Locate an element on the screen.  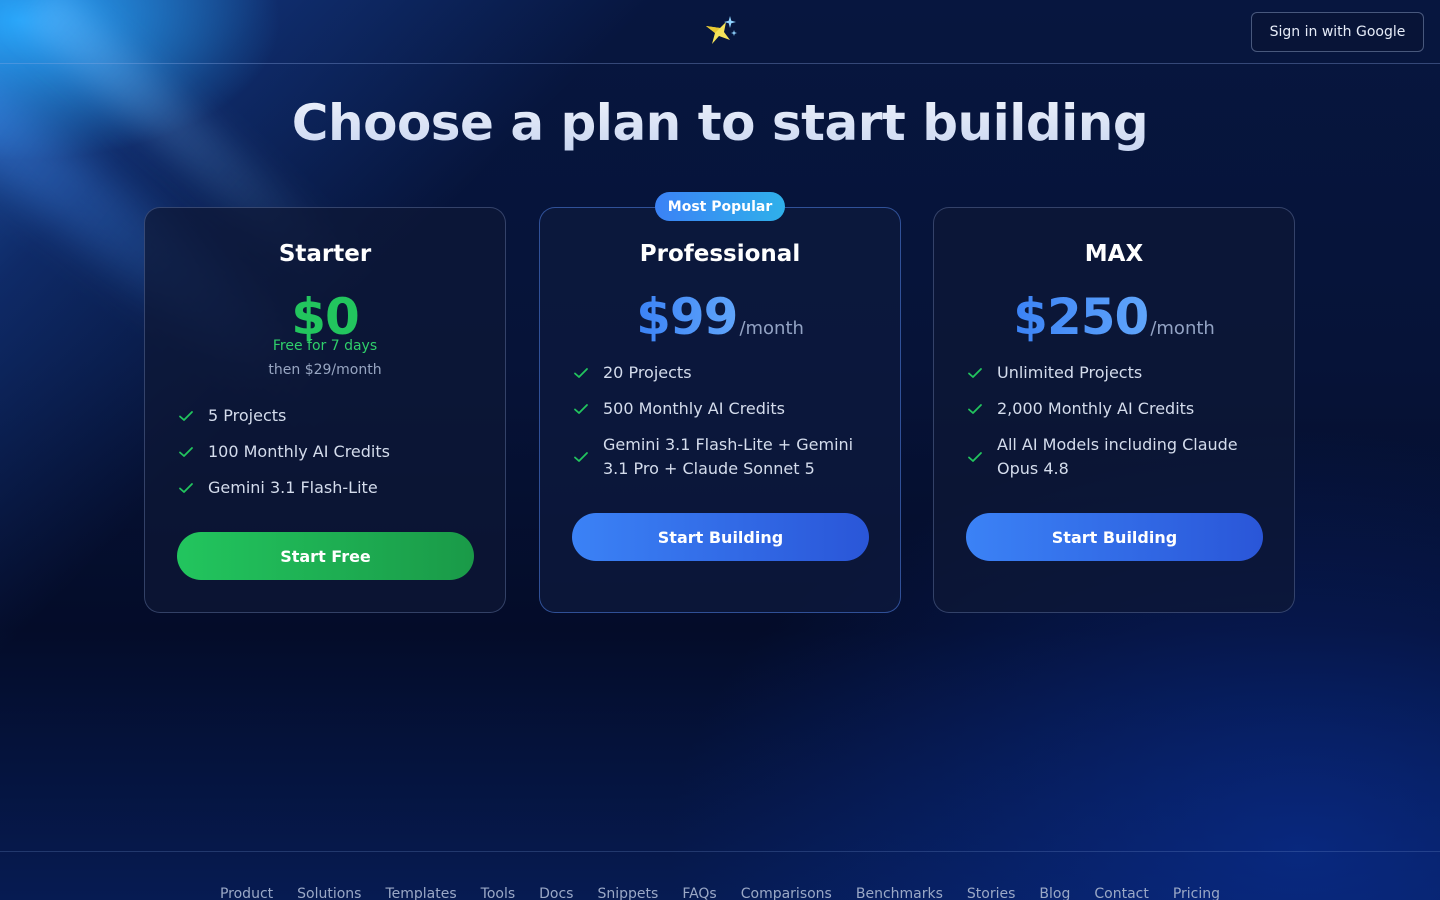
start-free-button: Start Free is located at coordinates (325, 556).